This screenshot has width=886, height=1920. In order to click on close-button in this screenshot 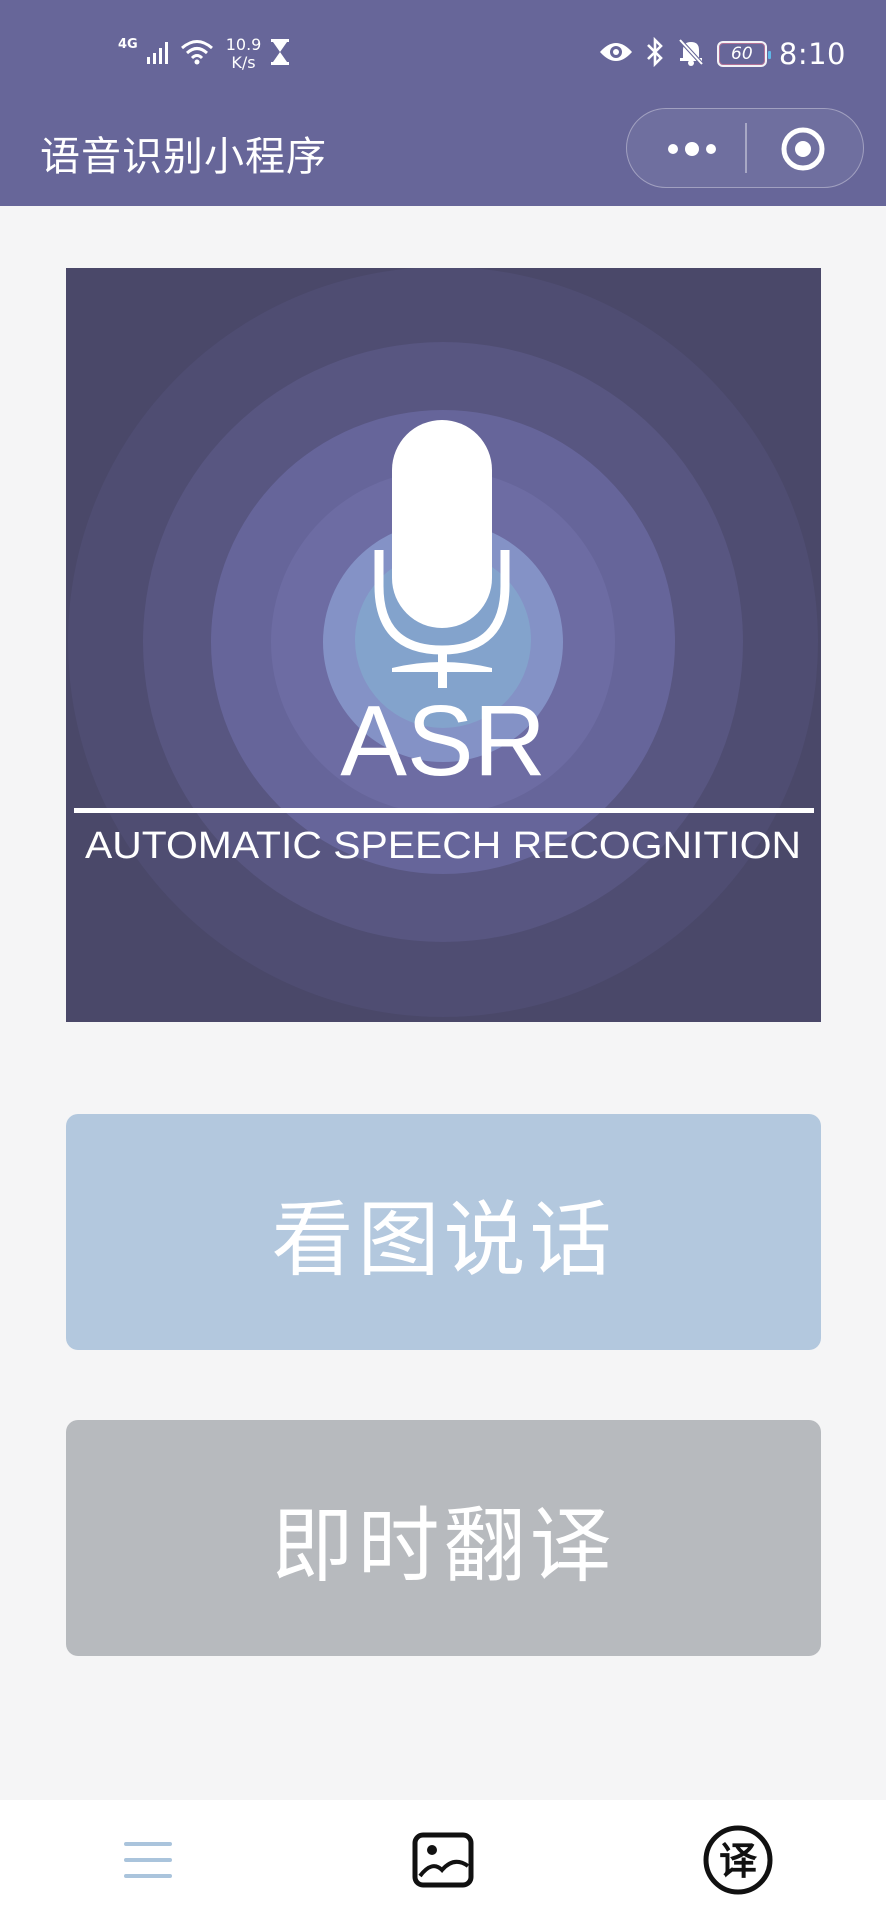, I will do `click(803, 149)`.